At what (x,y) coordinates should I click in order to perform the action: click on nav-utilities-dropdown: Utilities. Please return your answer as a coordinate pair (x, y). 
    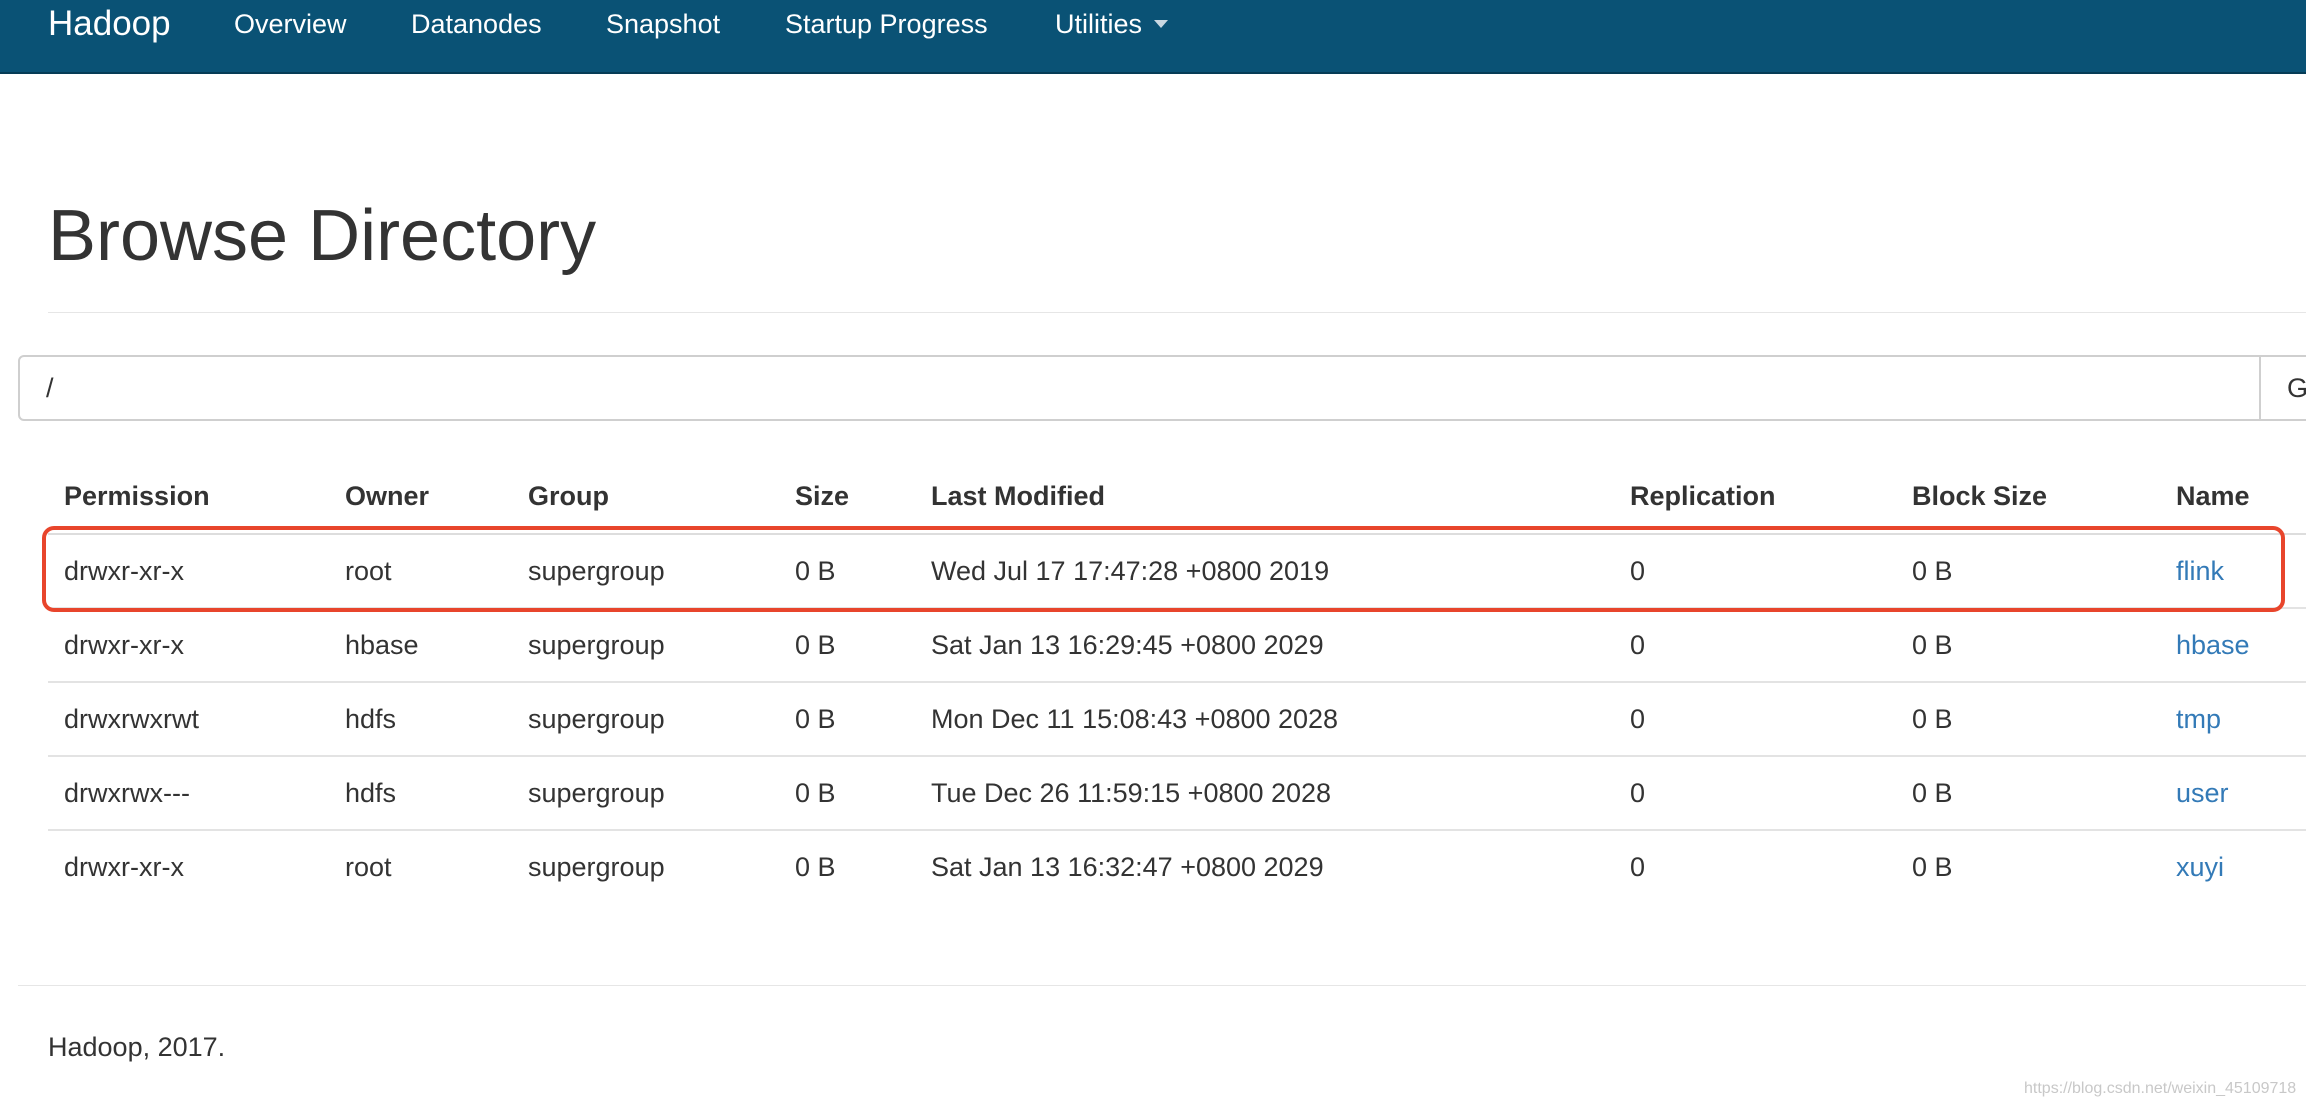
    Looking at the image, I should click on (1112, 24).